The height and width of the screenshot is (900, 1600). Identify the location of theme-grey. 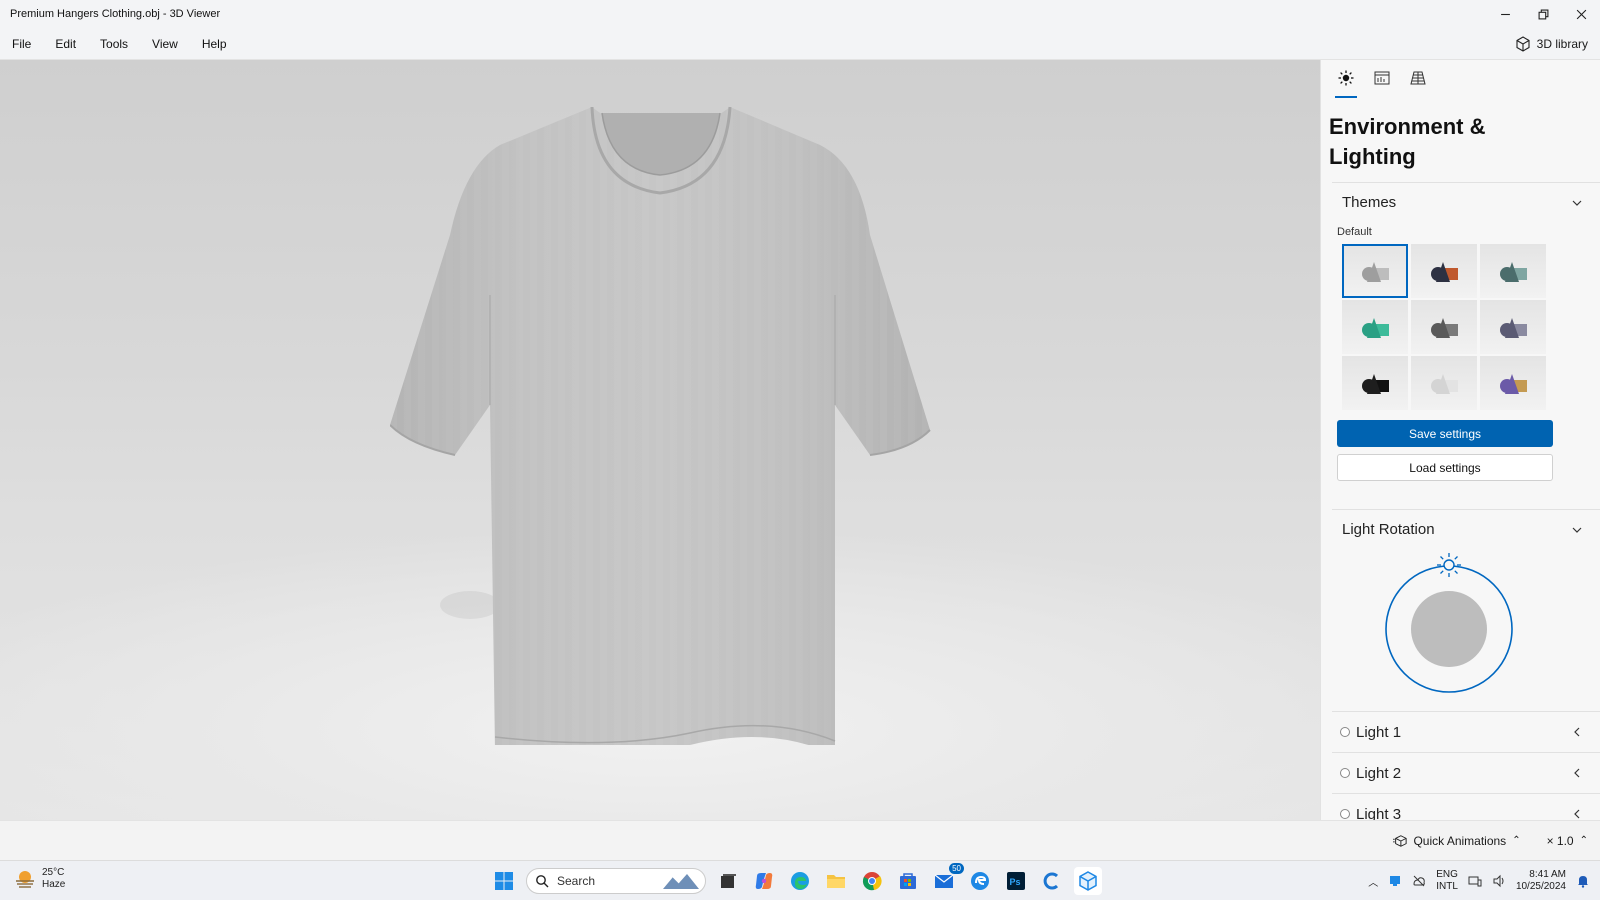
(1375, 271).